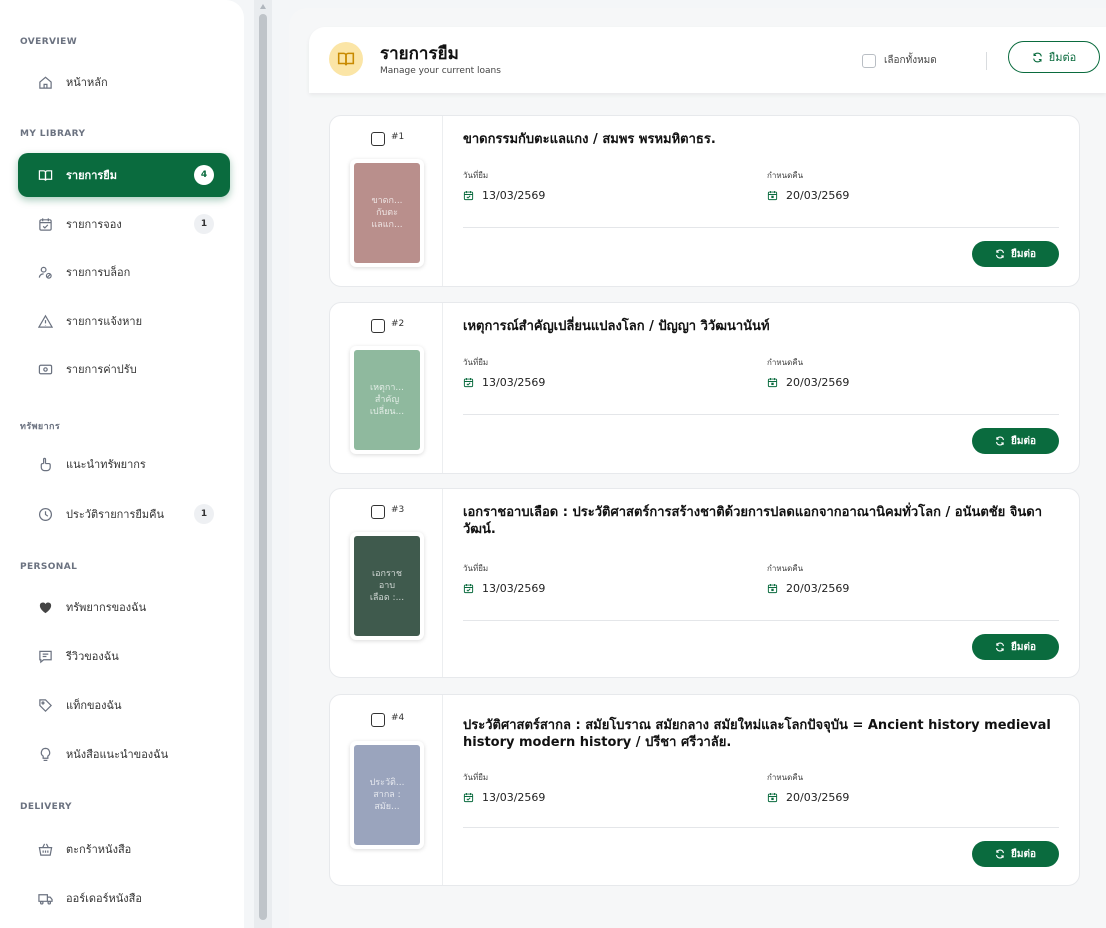  Describe the element at coordinates (45, 321) in the screenshot. I see `warning-icon` at that location.